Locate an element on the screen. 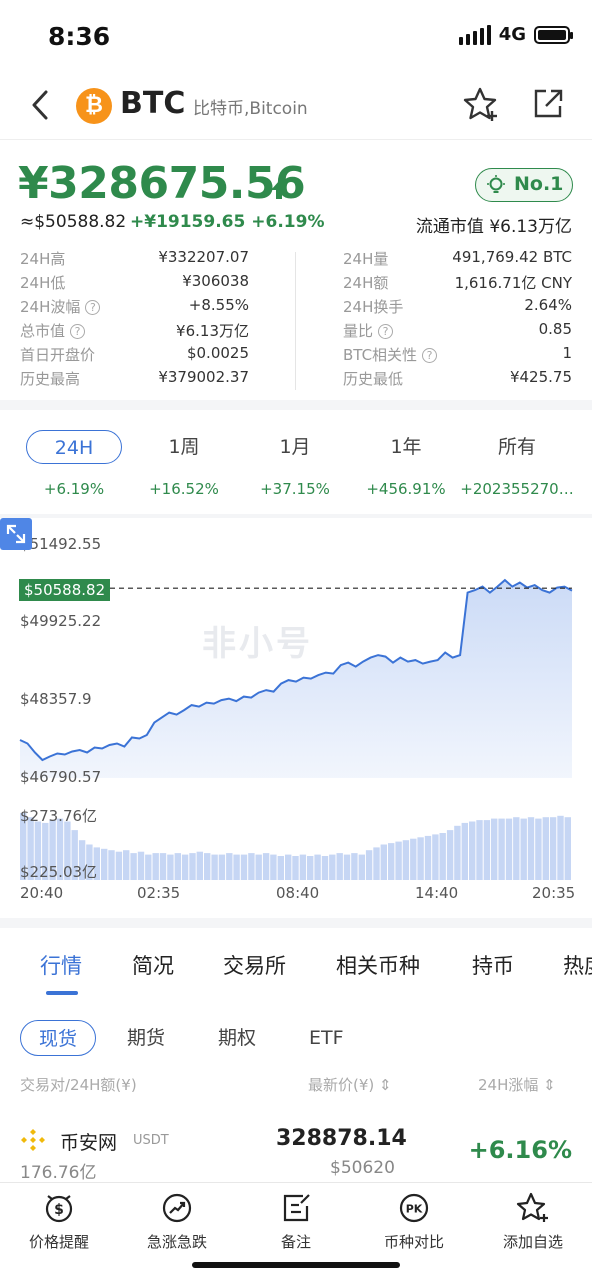  surge-button: 急涨急跌 is located at coordinates (177, 1221).